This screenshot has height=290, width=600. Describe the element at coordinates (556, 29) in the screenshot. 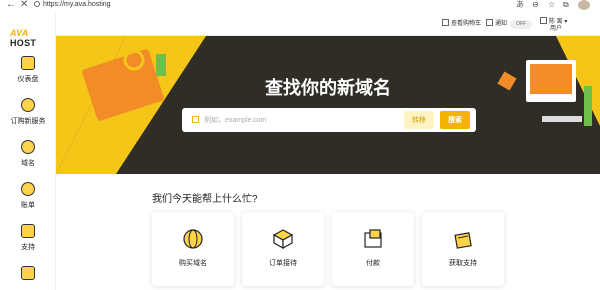

I see `user-role: 用户` at that location.